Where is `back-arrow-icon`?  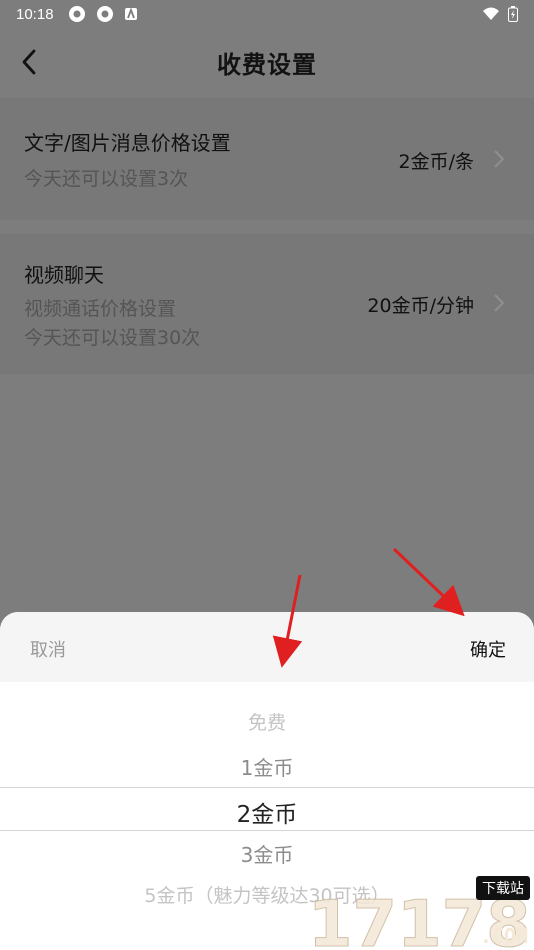 back-arrow-icon is located at coordinates (29, 62).